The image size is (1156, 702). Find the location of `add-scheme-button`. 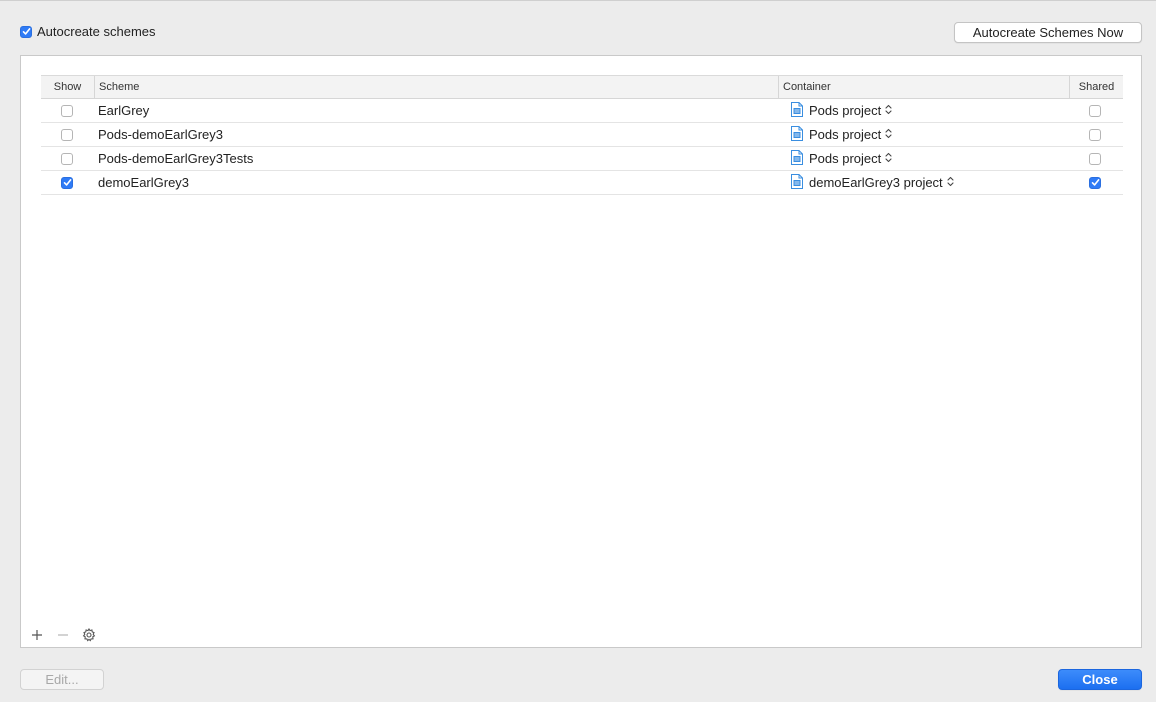

add-scheme-button is located at coordinates (37, 635).